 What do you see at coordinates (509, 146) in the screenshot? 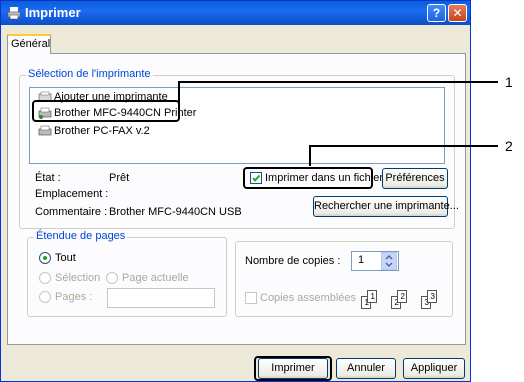
I see `callout-2: 2` at bounding box center [509, 146].